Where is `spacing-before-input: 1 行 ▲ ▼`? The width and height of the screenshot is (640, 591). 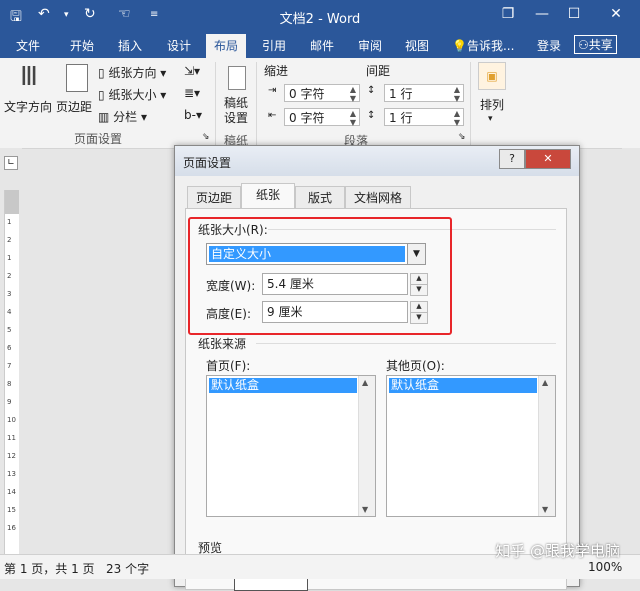 spacing-before-input: 1 行 ▲ ▼ is located at coordinates (424, 93).